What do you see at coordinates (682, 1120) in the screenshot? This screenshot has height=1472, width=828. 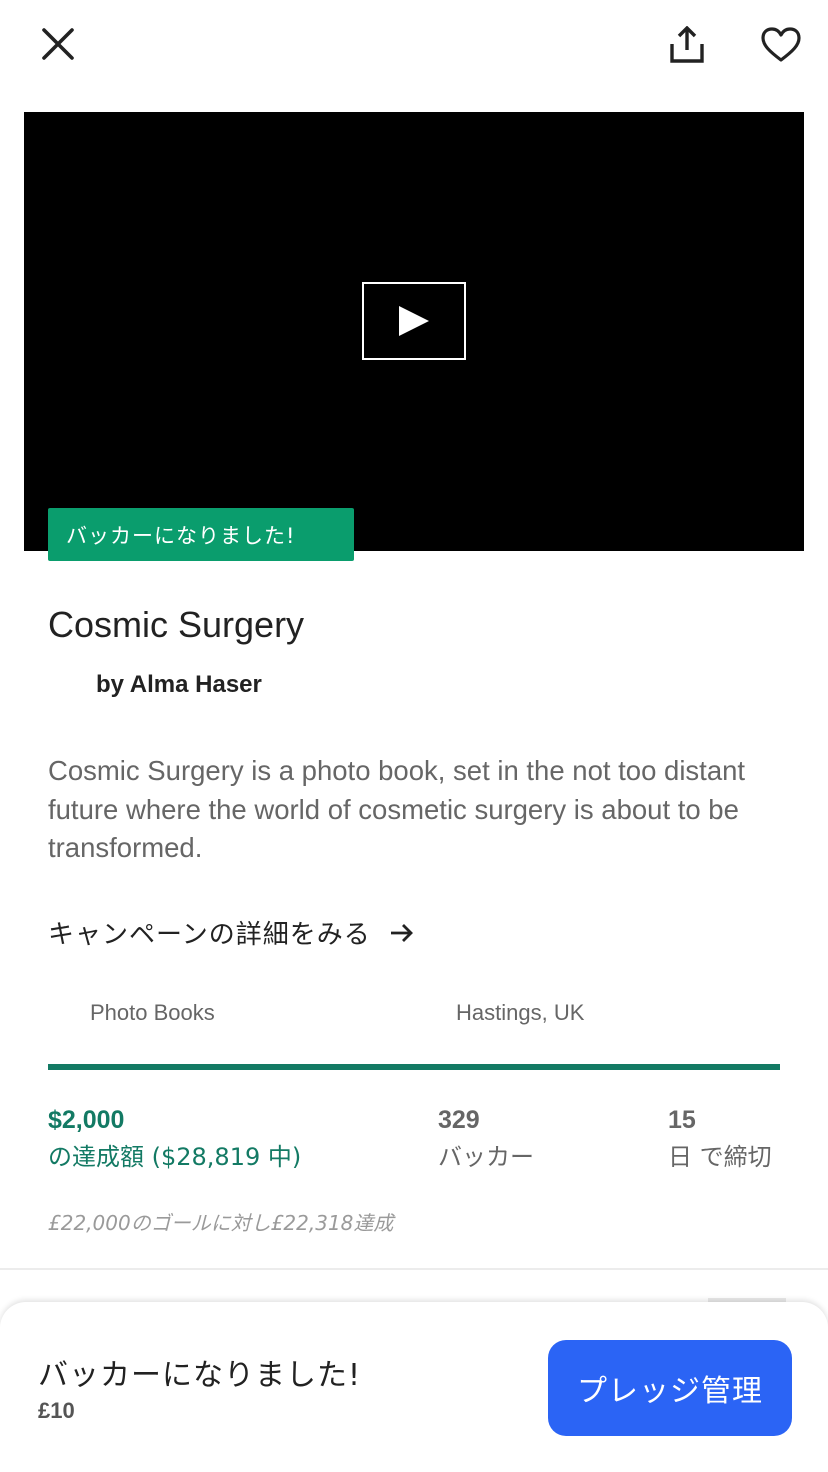 I see `days-count: 15` at bounding box center [682, 1120].